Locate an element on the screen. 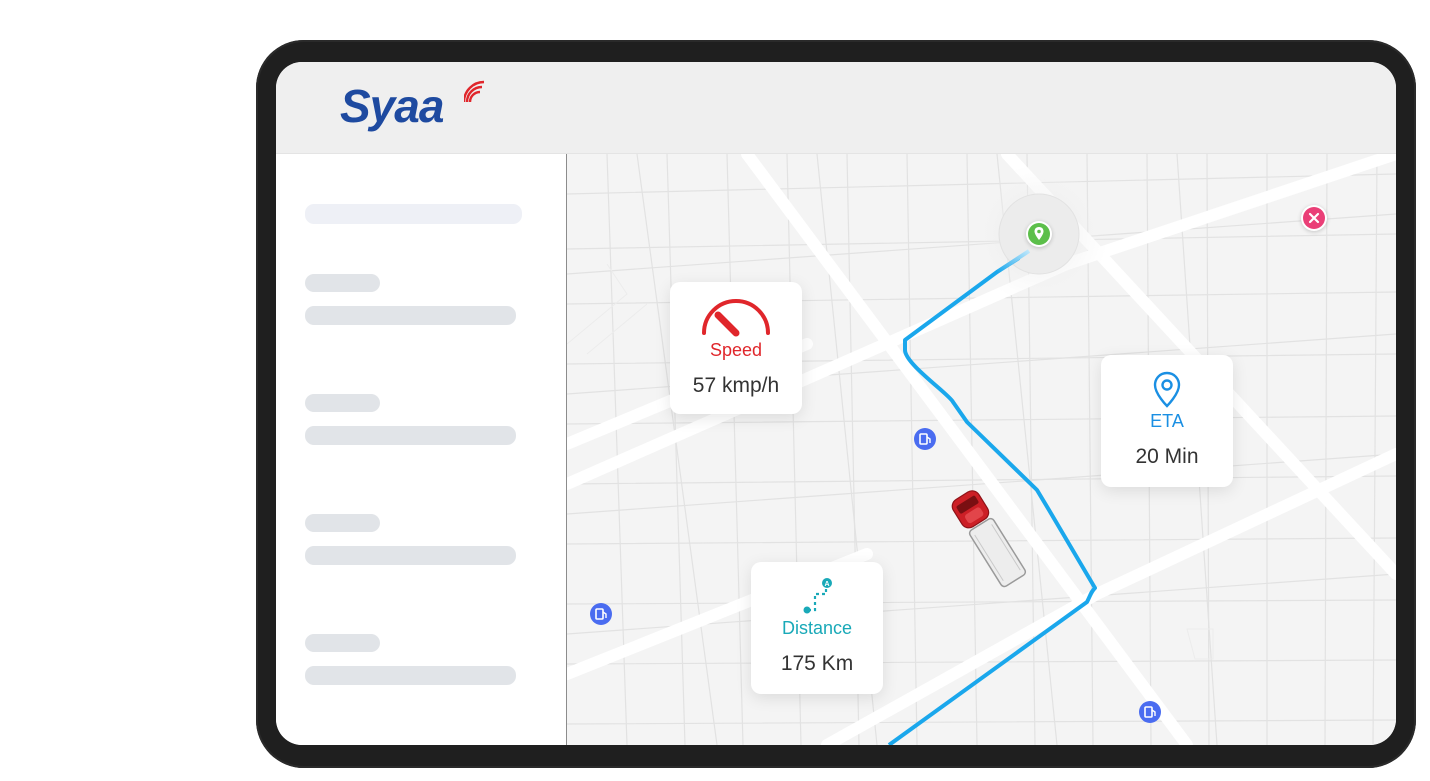 The width and height of the screenshot is (1430, 781). close-icon is located at coordinates (1314, 218).